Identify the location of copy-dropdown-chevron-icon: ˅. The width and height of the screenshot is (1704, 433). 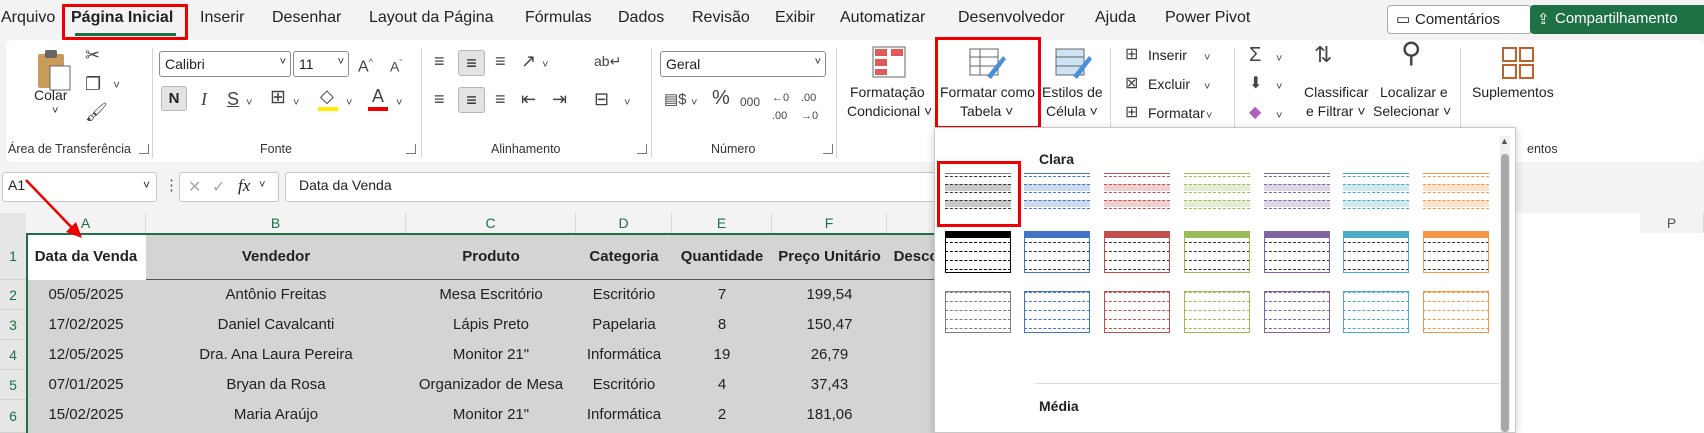
(116, 85).